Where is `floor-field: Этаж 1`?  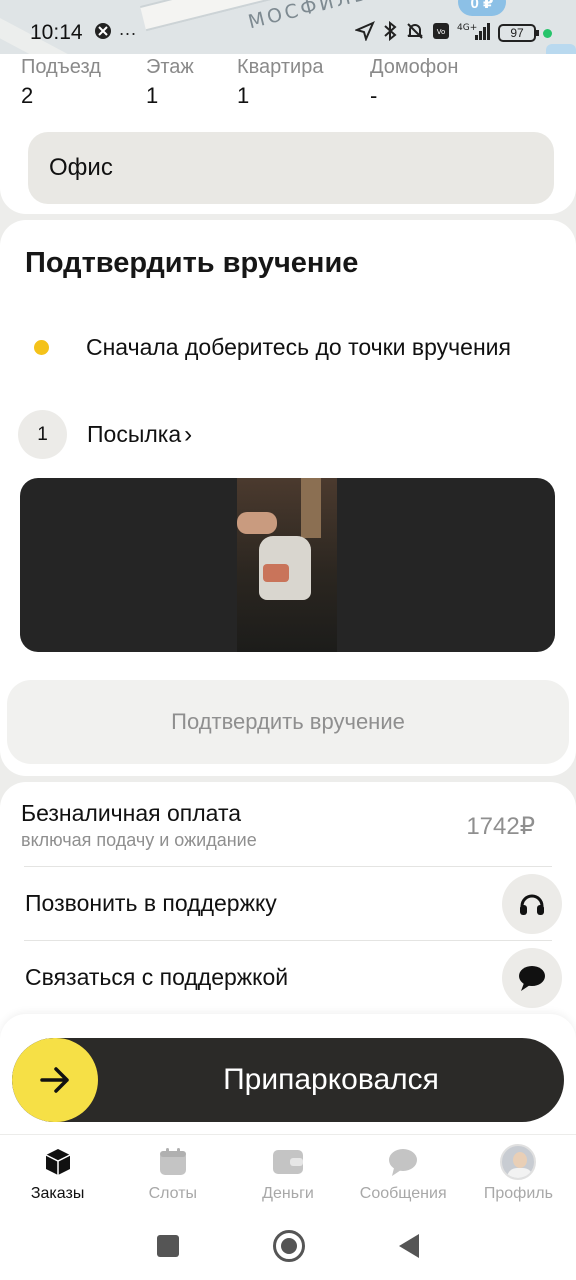
floor-field: Этаж 1 is located at coordinates (170, 82).